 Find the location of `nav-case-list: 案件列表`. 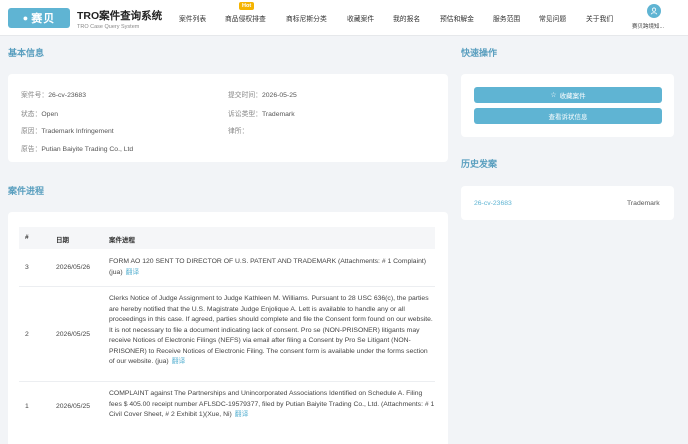

nav-case-list: 案件列表 is located at coordinates (192, 18).